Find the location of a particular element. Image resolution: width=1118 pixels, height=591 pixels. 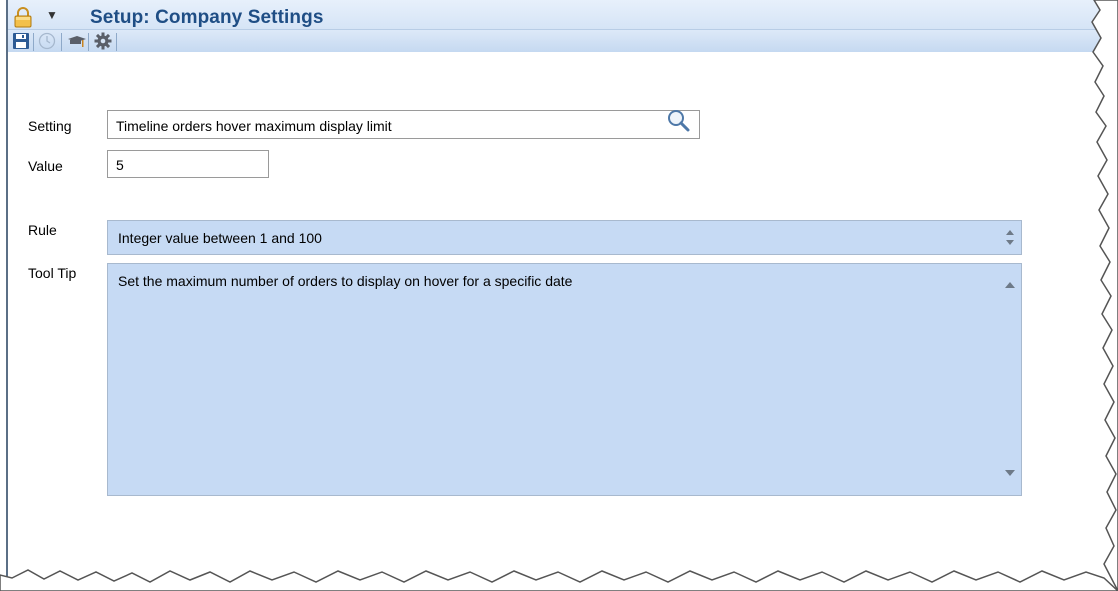

rule-field: Integer value between 1 and 100 is located at coordinates (564, 237).